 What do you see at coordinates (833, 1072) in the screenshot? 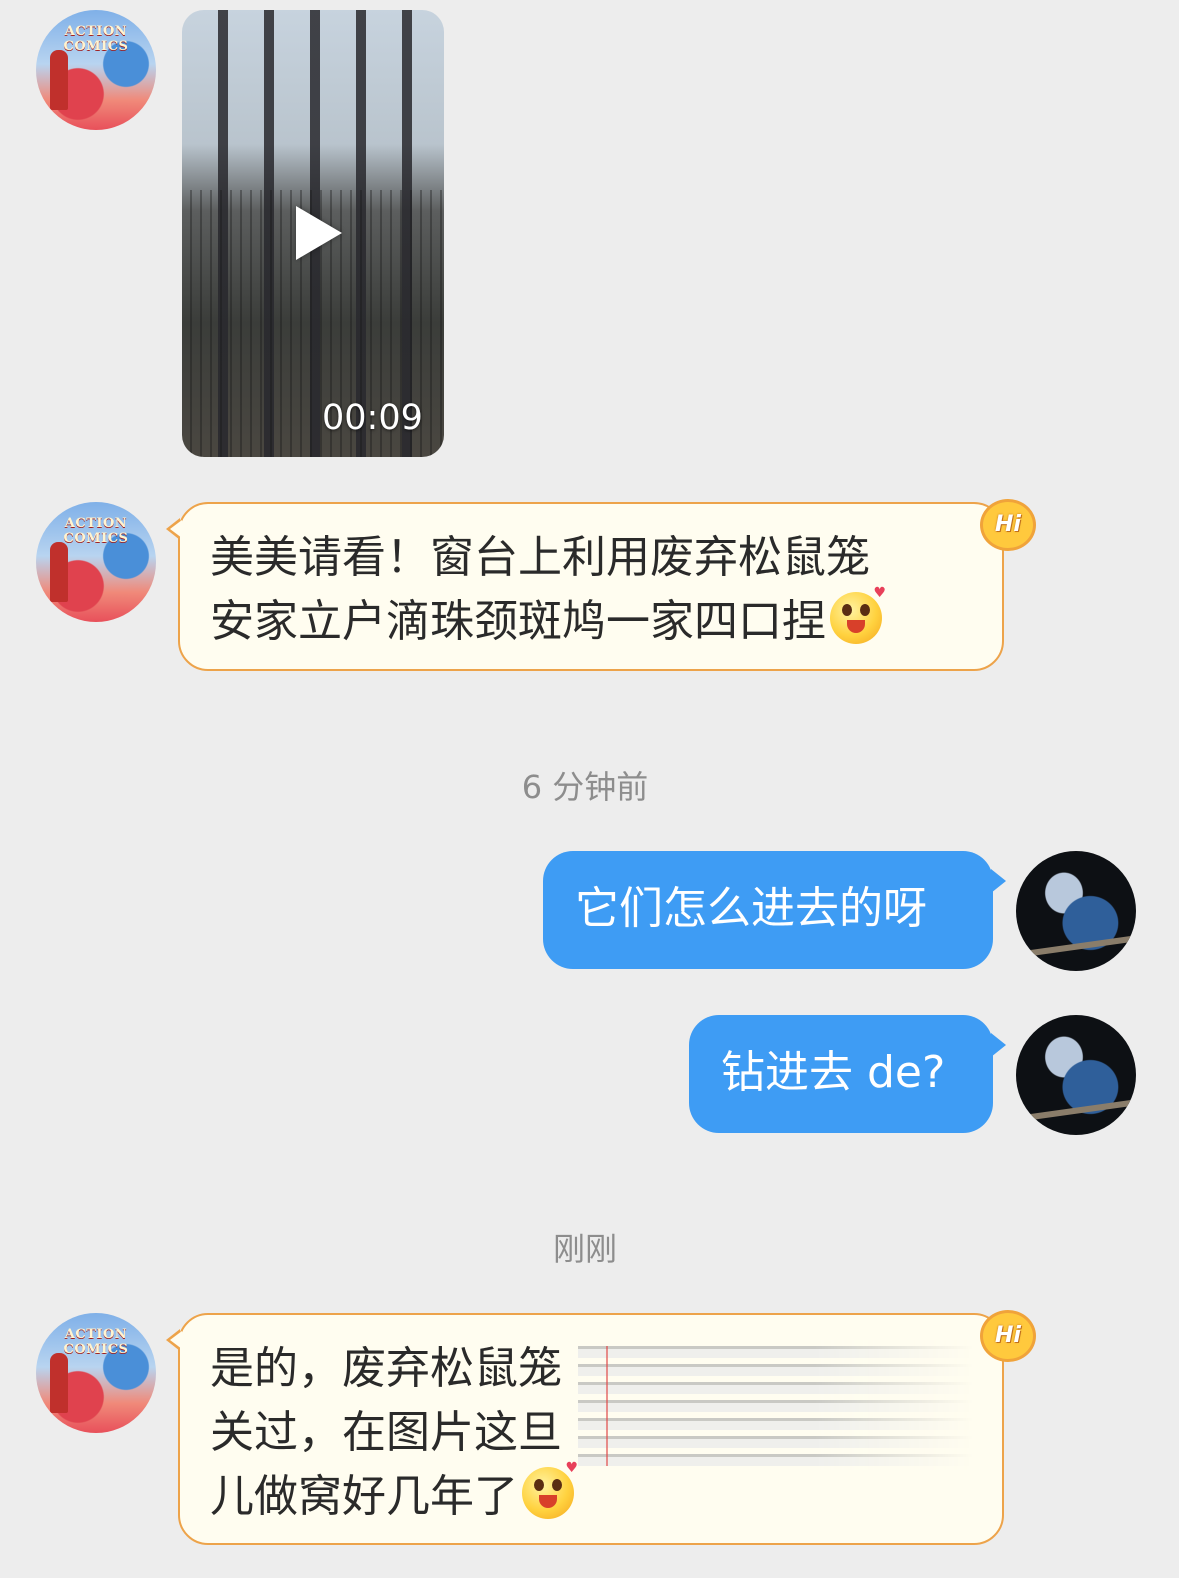
I see `message-text: 钻进去 de?` at bounding box center [833, 1072].